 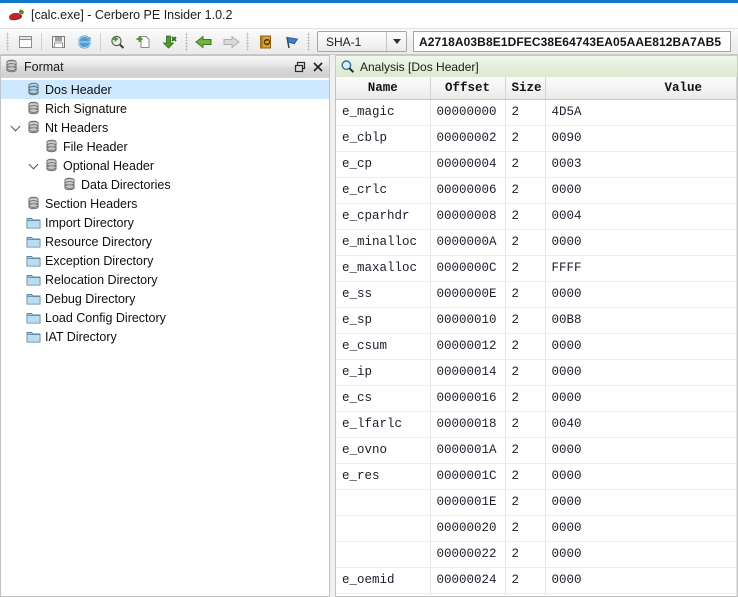 I want to click on table-row: e_minalloc 0000000A 2 0000, so click(x=536, y=242).